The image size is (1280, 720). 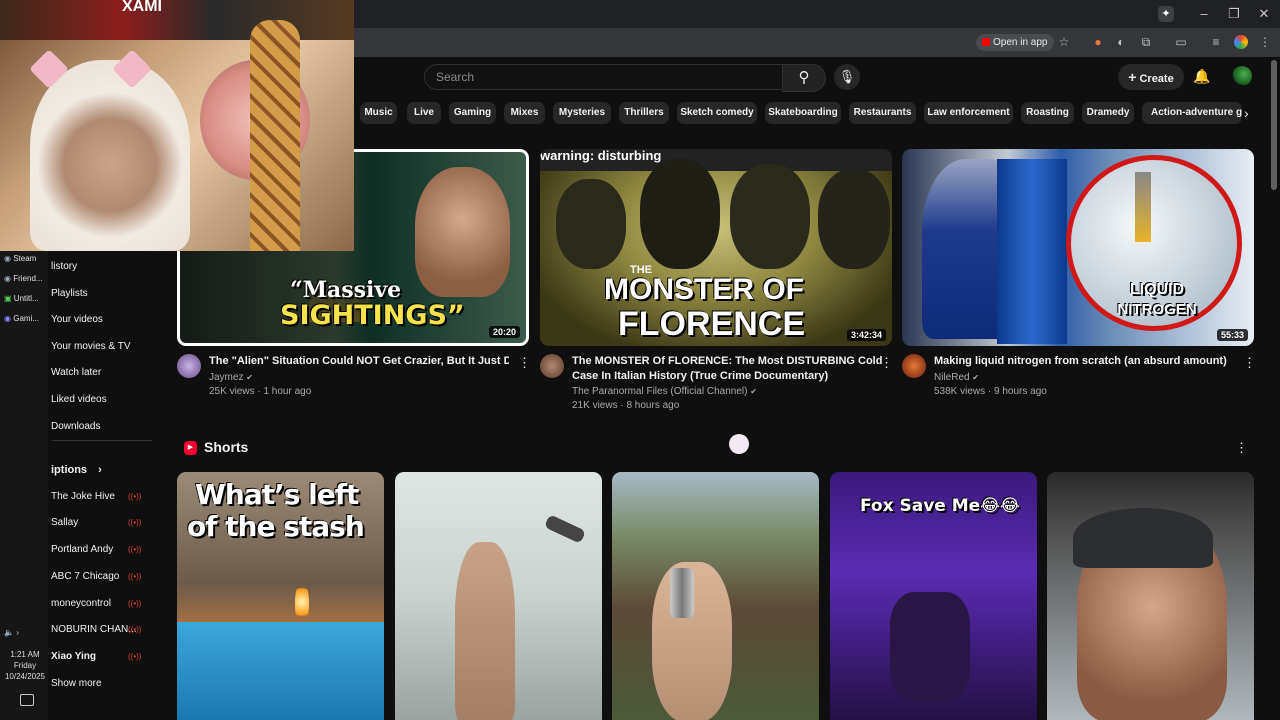 What do you see at coordinates (940, 506) in the screenshot?
I see `short-caption: Fox Save Me😂😂` at bounding box center [940, 506].